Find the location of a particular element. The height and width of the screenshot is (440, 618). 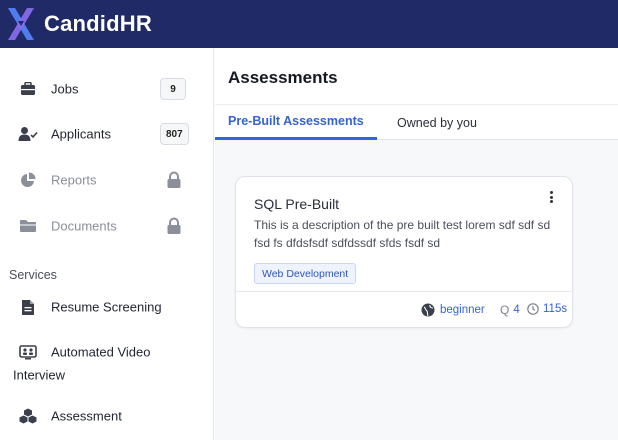

document-icon is located at coordinates (28, 307).